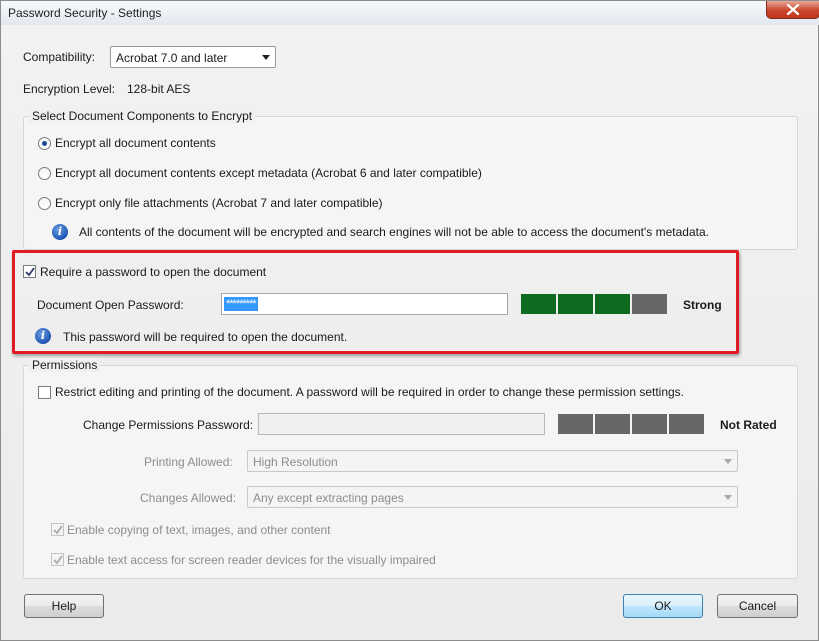 This screenshot has width=819, height=641. Describe the element at coordinates (748, 425) in the screenshot. I see `permissions-password-strength-text: Not Rated` at that location.